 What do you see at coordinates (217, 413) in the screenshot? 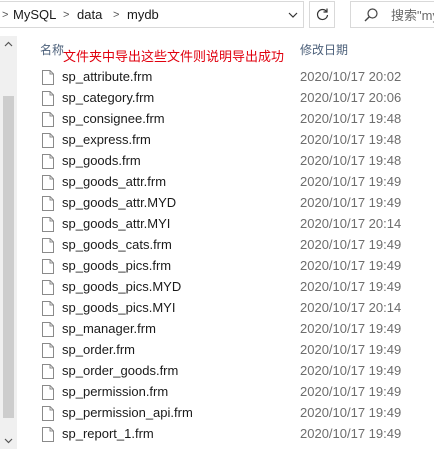
I see `file-row: sp_permission_api.frm 2020/10/17 19:49` at bounding box center [217, 413].